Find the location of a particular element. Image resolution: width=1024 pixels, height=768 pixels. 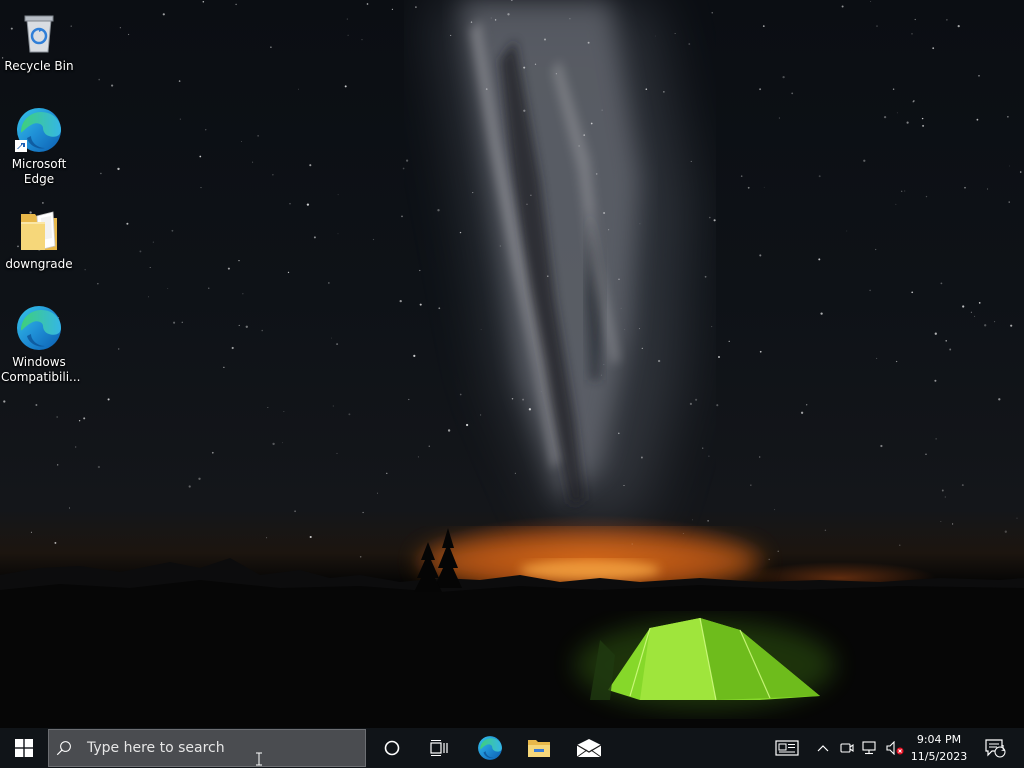

search-placeholder: Type here to search is located at coordinates (156, 748).